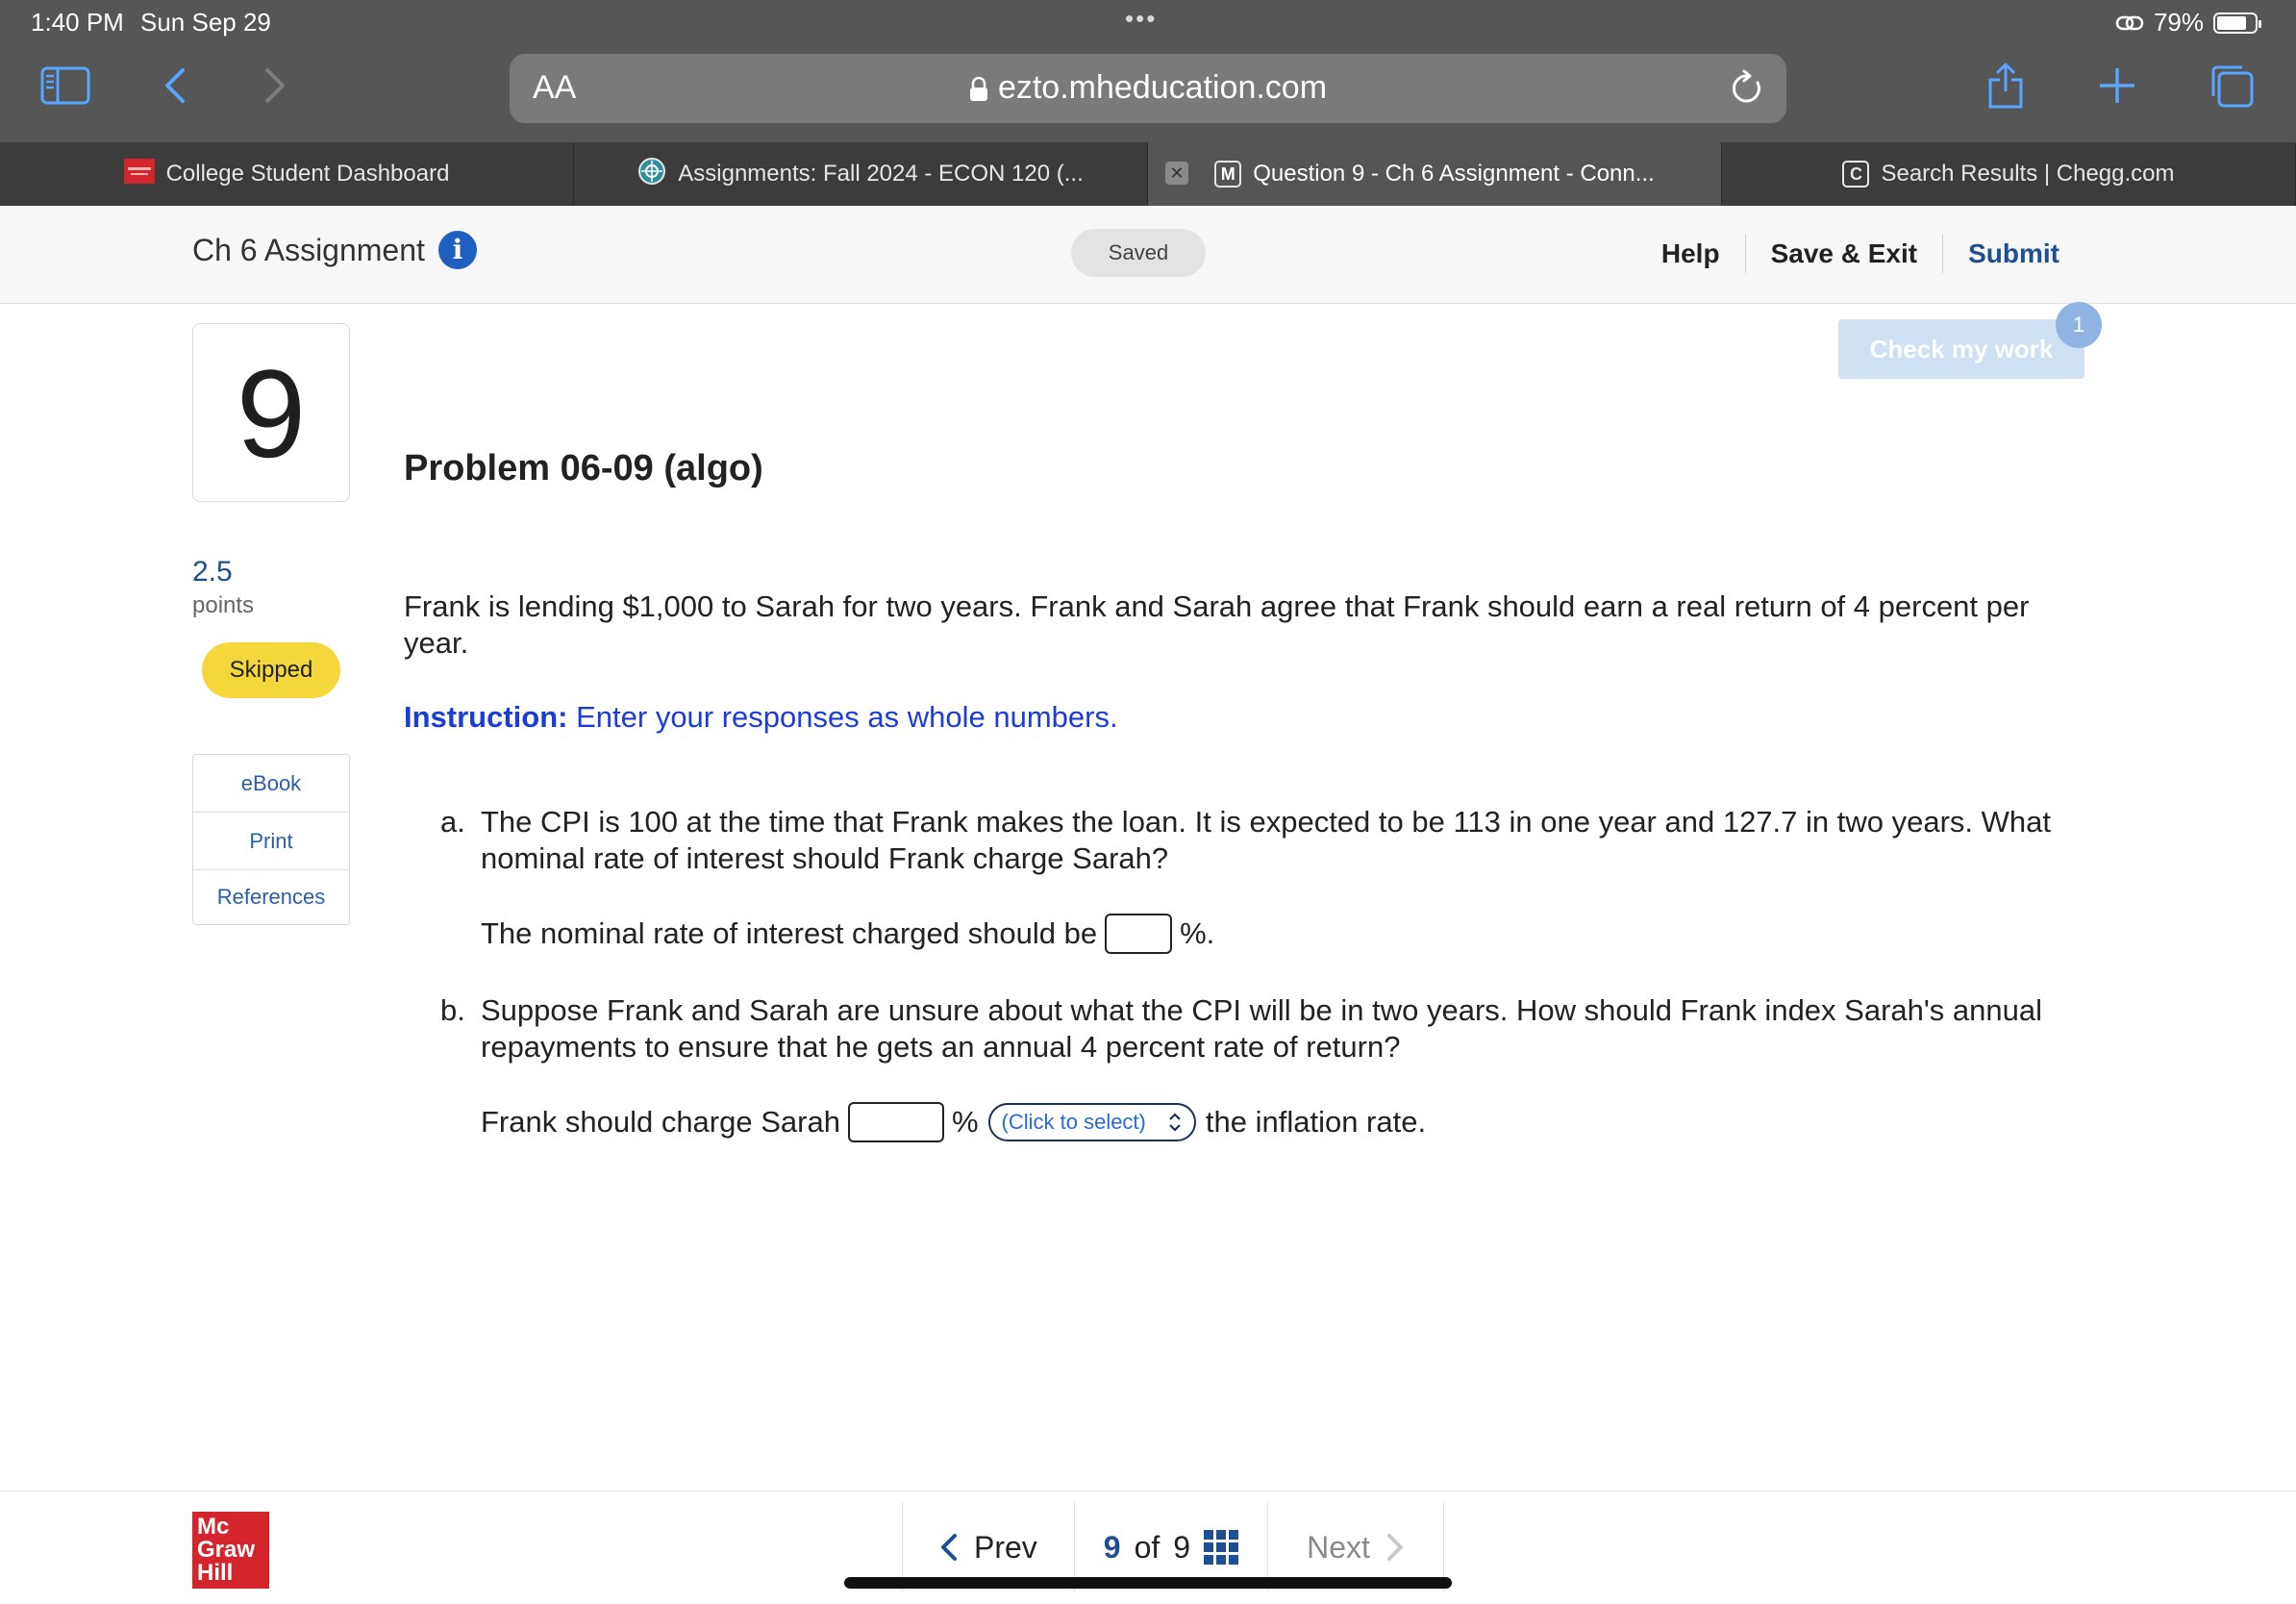 This screenshot has width=2296, height=1604. Describe the element at coordinates (1147, 1547) in the screenshot. I see `of-label: of` at that location.